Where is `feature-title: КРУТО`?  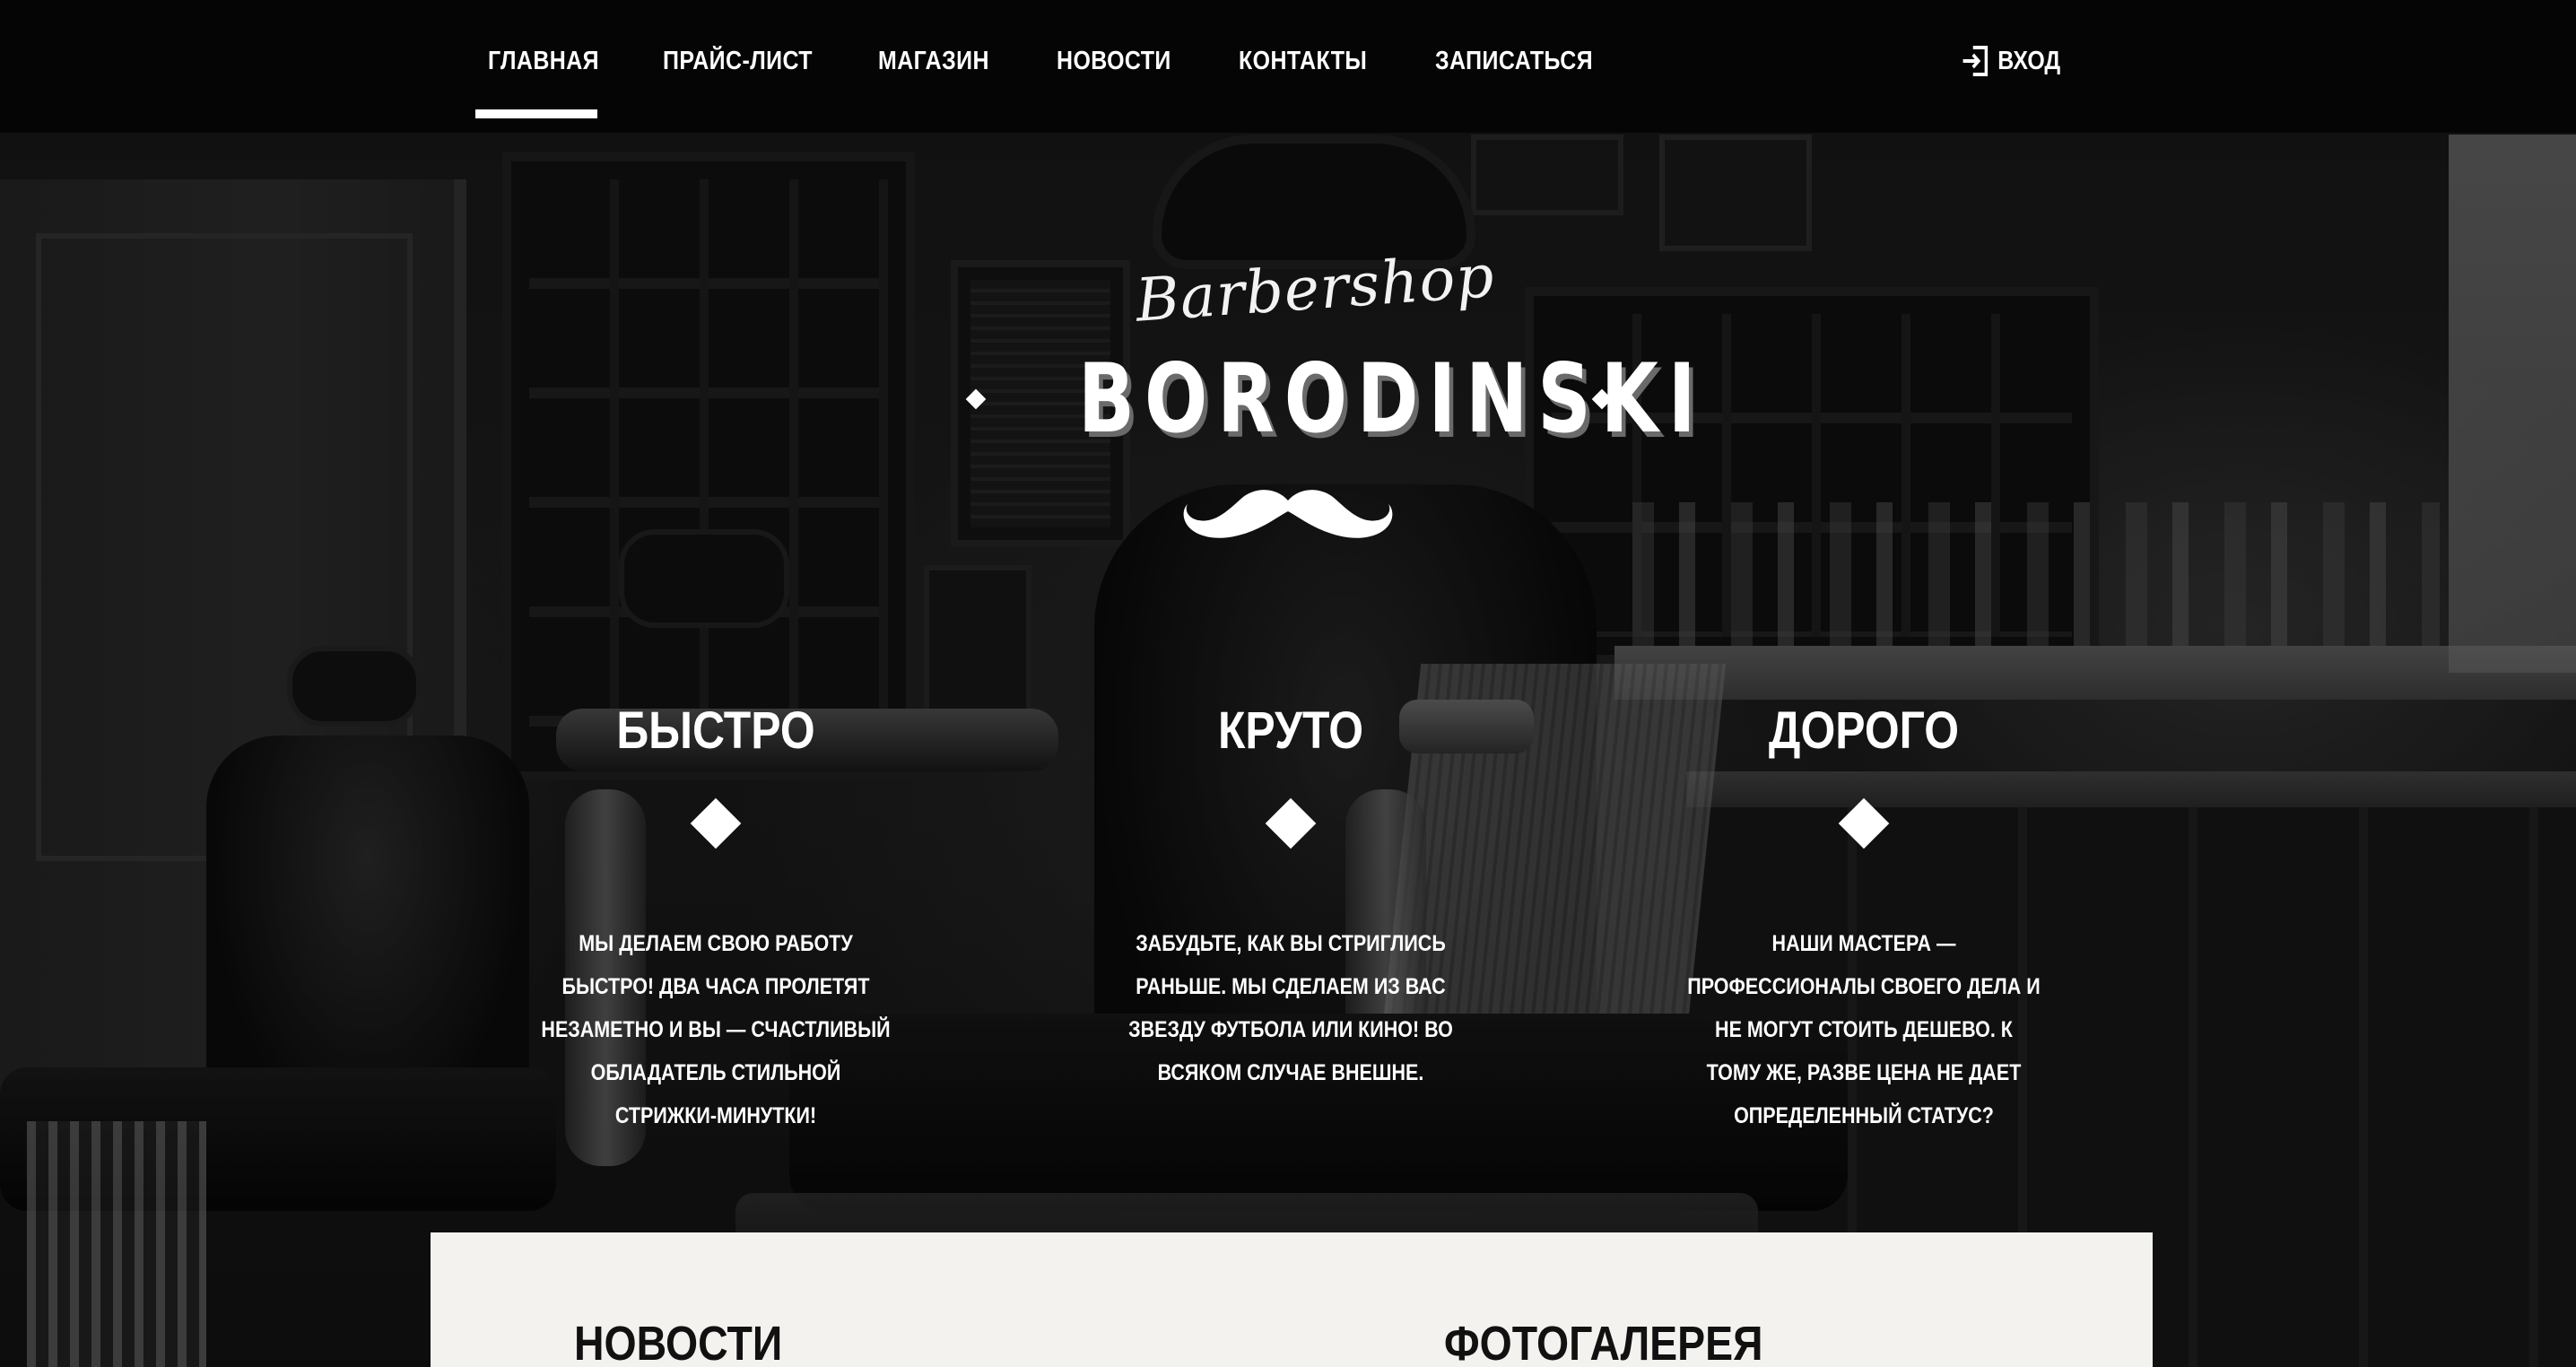
feature-title: КРУТО is located at coordinates (1290, 730).